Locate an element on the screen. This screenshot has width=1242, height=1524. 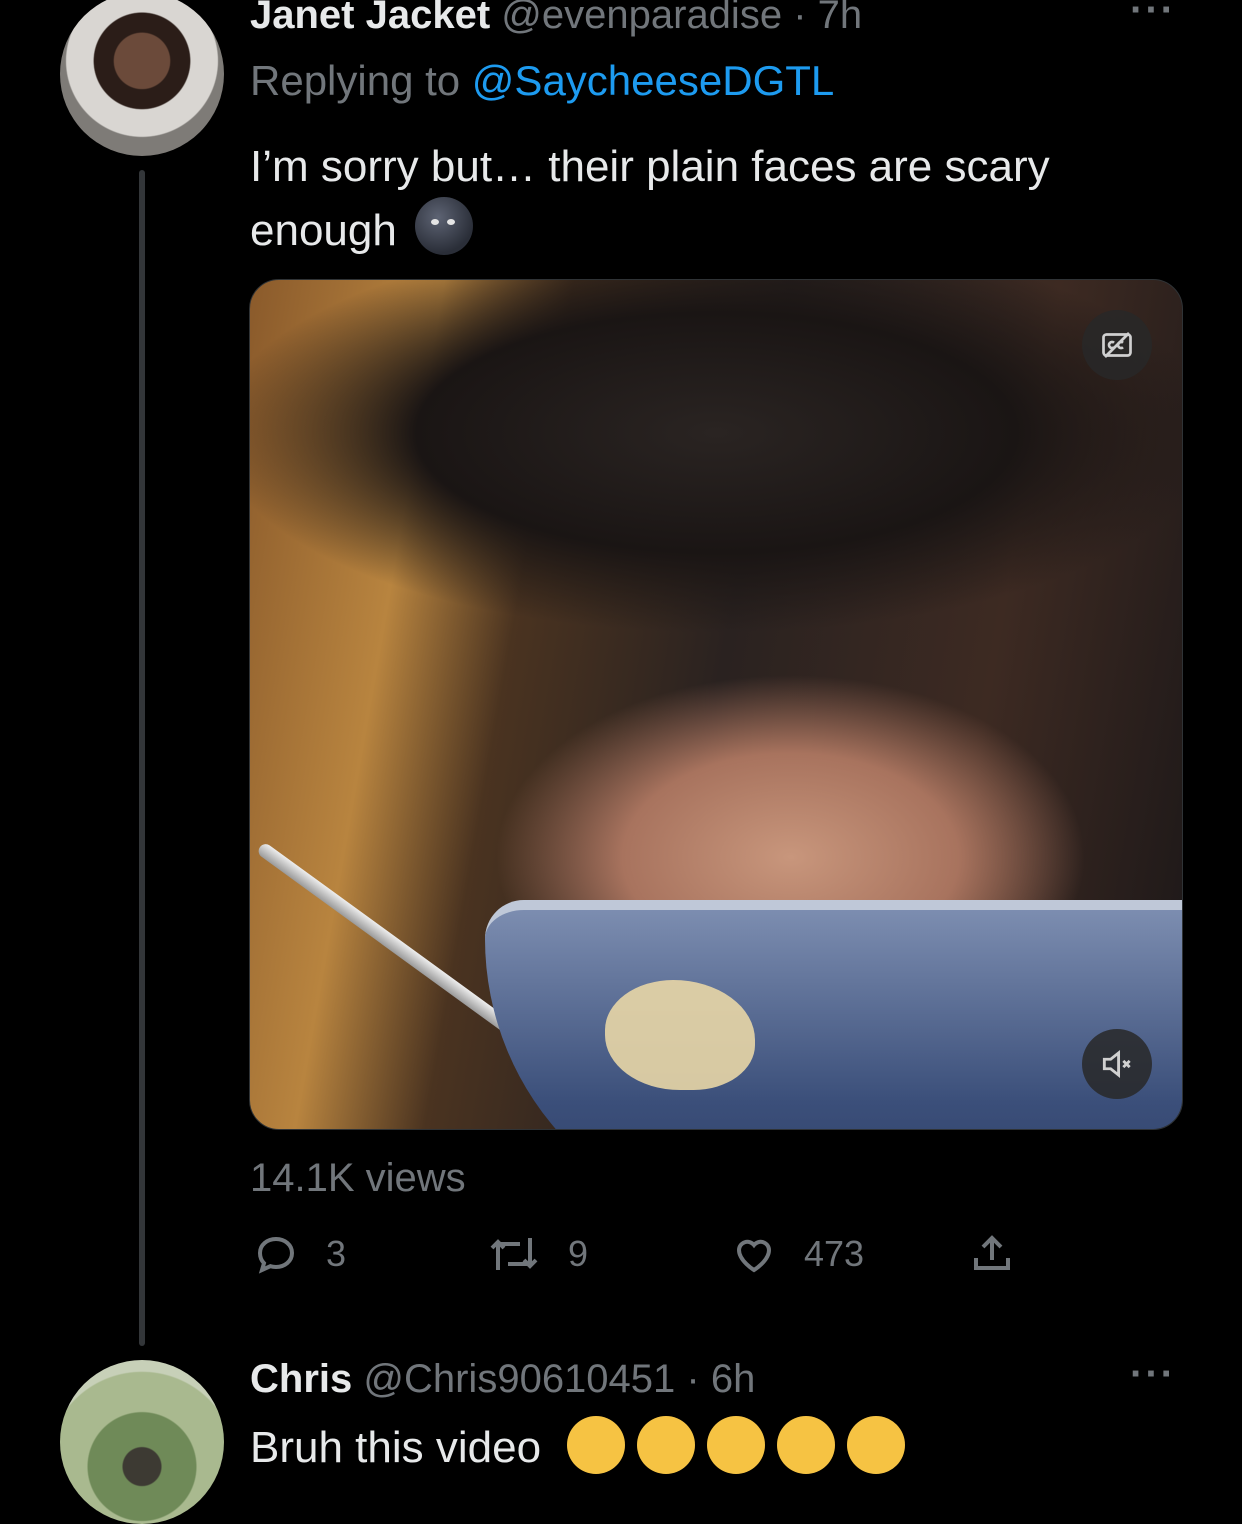
timestamp: · 6h is located at coordinates (720, 1379).